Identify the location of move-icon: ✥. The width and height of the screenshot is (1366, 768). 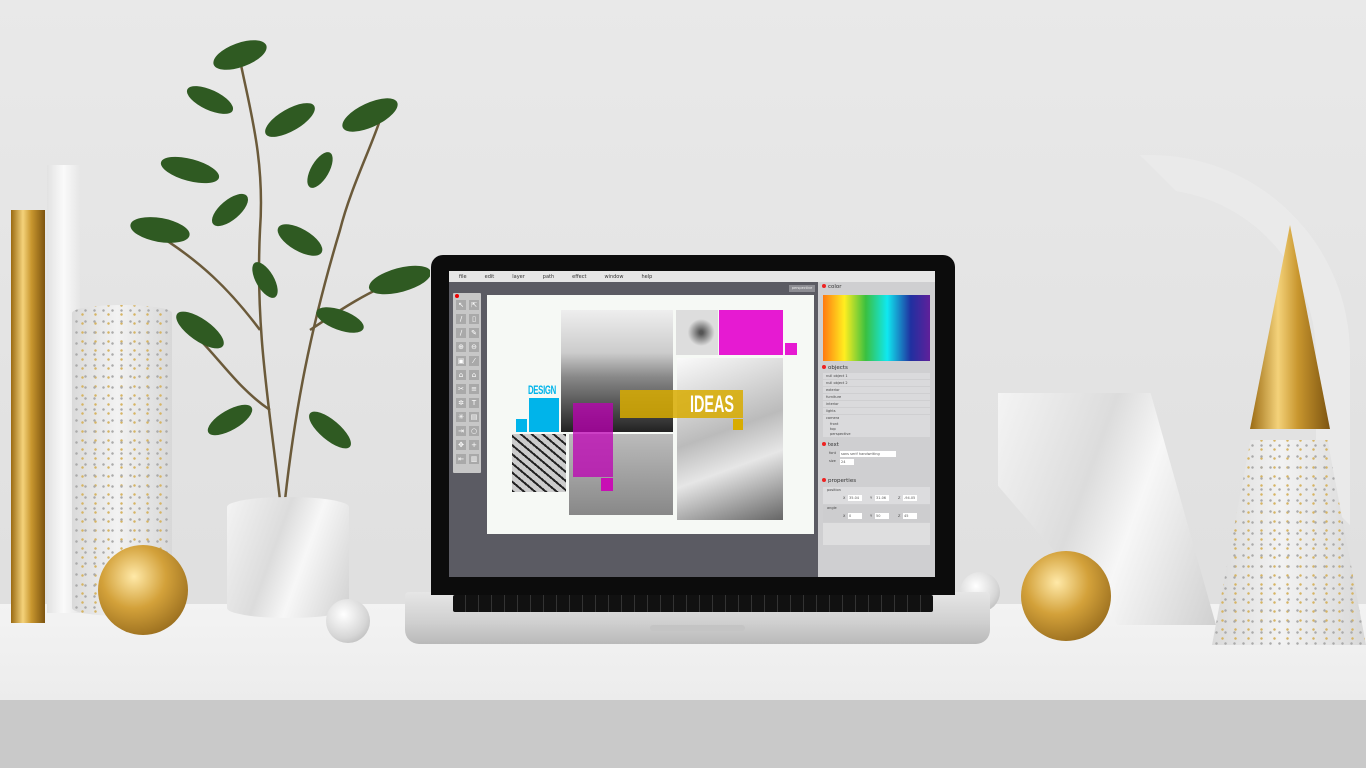
(461, 445).